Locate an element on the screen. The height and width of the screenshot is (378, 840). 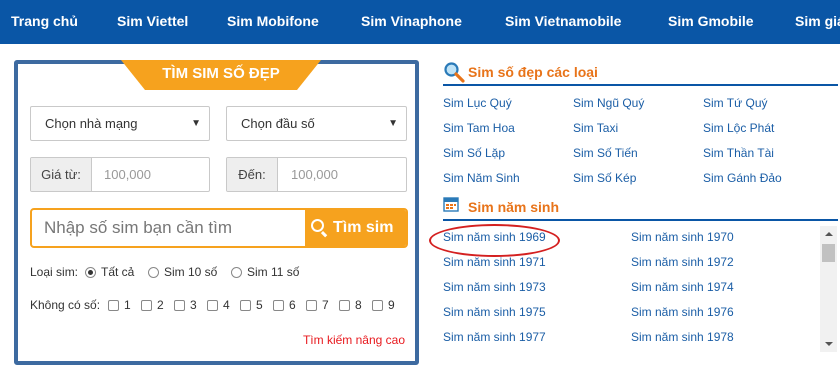
exclude-digit-1-checkbox is located at coordinates (113, 305).